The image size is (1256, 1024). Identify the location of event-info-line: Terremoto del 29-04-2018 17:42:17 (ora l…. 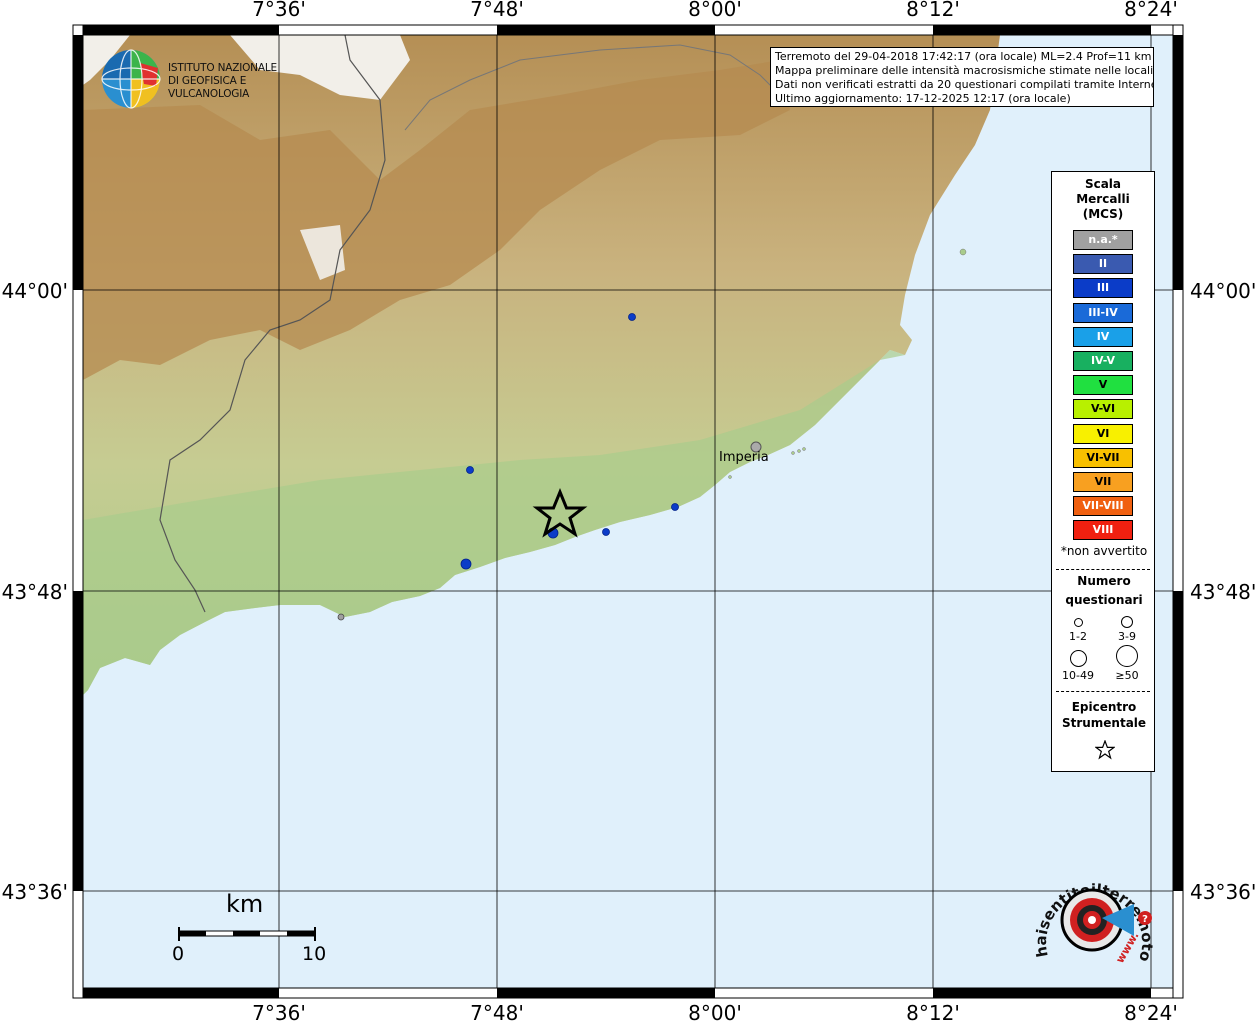
(963, 56).